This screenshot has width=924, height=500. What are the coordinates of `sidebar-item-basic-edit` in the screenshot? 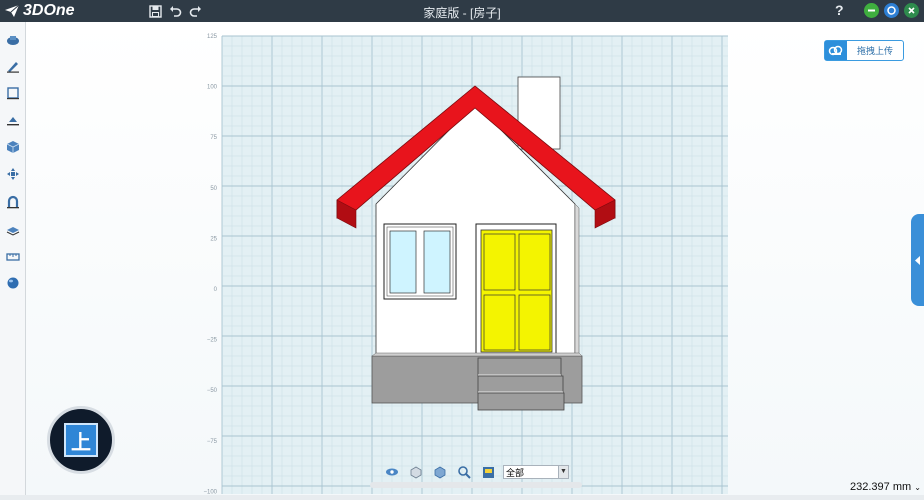 It's located at (12, 173).